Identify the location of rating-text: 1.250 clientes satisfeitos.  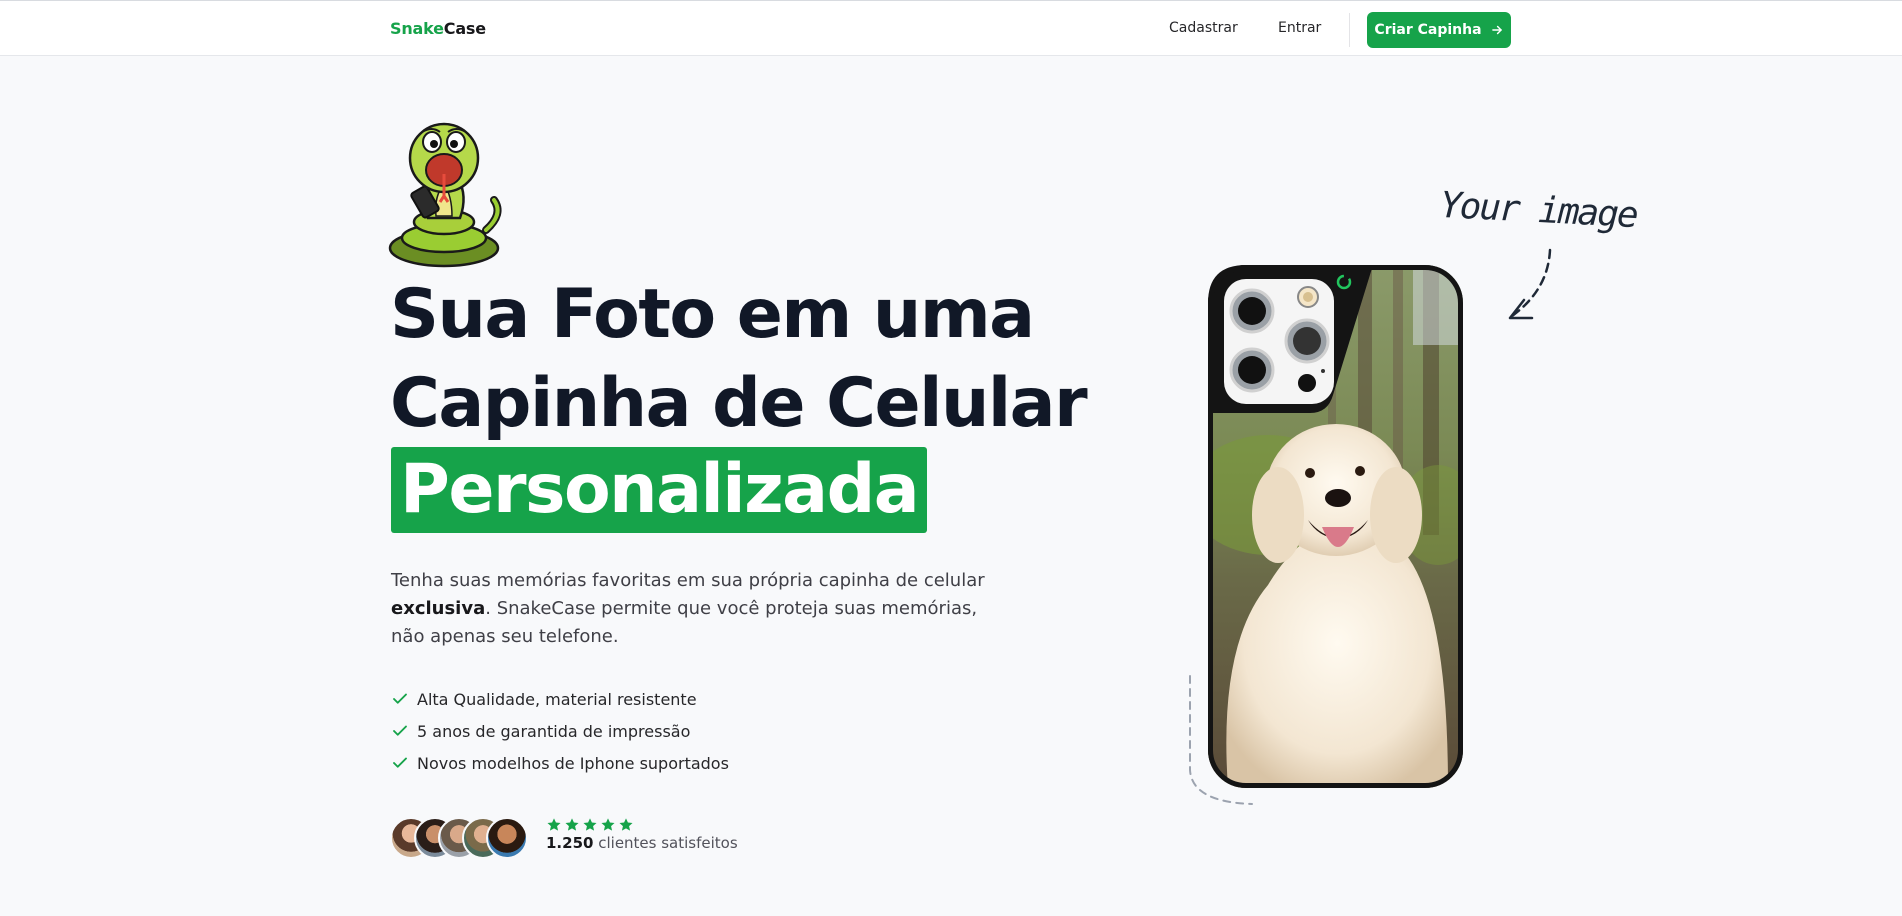
(642, 843).